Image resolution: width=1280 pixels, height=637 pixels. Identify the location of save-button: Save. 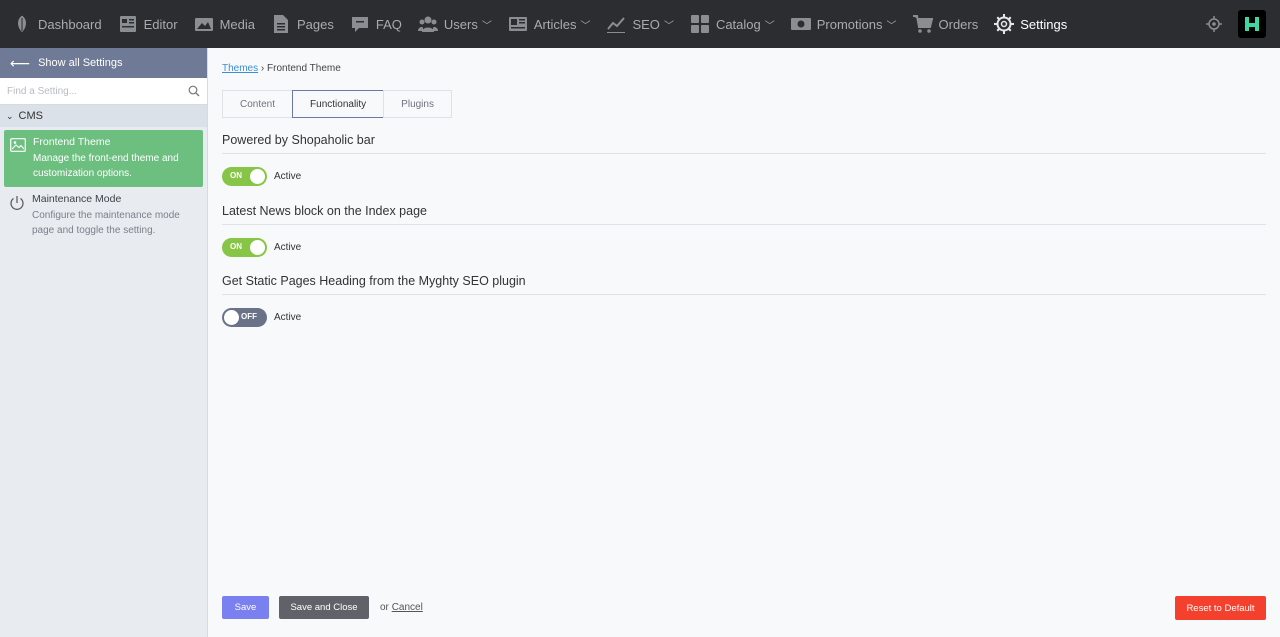
(245, 607).